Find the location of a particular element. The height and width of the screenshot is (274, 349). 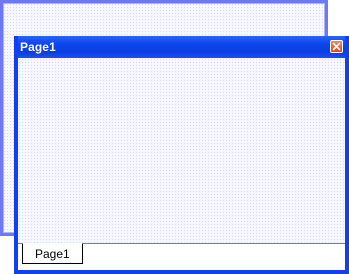

tab-page1: Page1 is located at coordinates (52, 253).